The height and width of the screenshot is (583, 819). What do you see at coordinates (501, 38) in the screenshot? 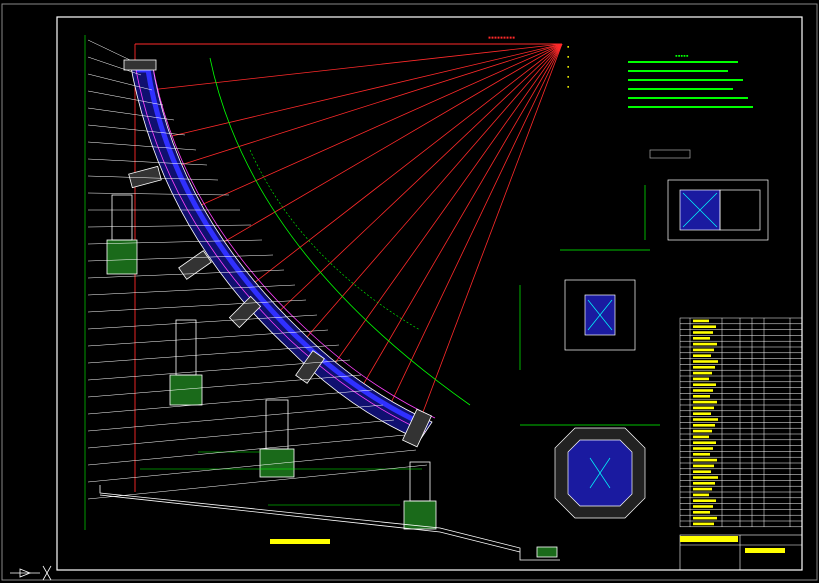
I see `top-red-label: ▪▪▪▪▪▪▪▪▪` at bounding box center [501, 38].